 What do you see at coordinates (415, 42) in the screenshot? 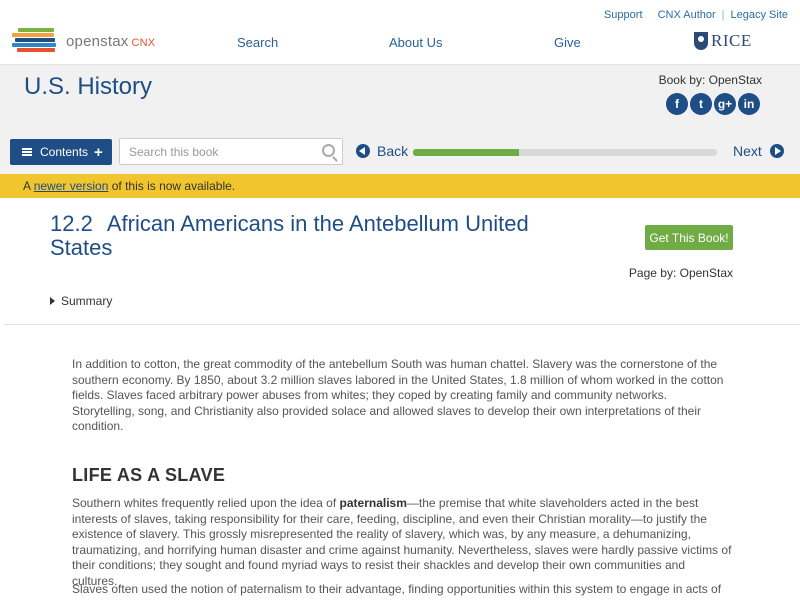
I see `nav-about-us: About Us` at bounding box center [415, 42].